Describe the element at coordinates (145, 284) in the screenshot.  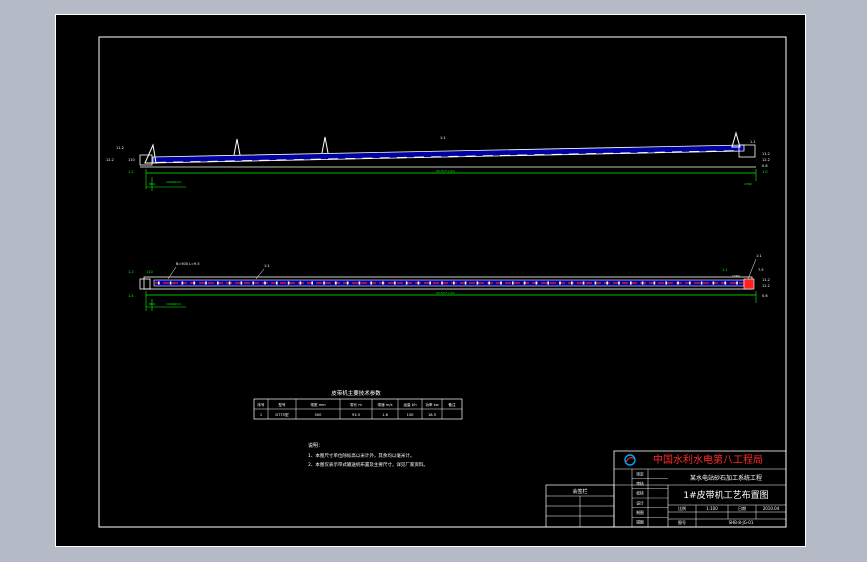
I see `plan-tail` at that location.